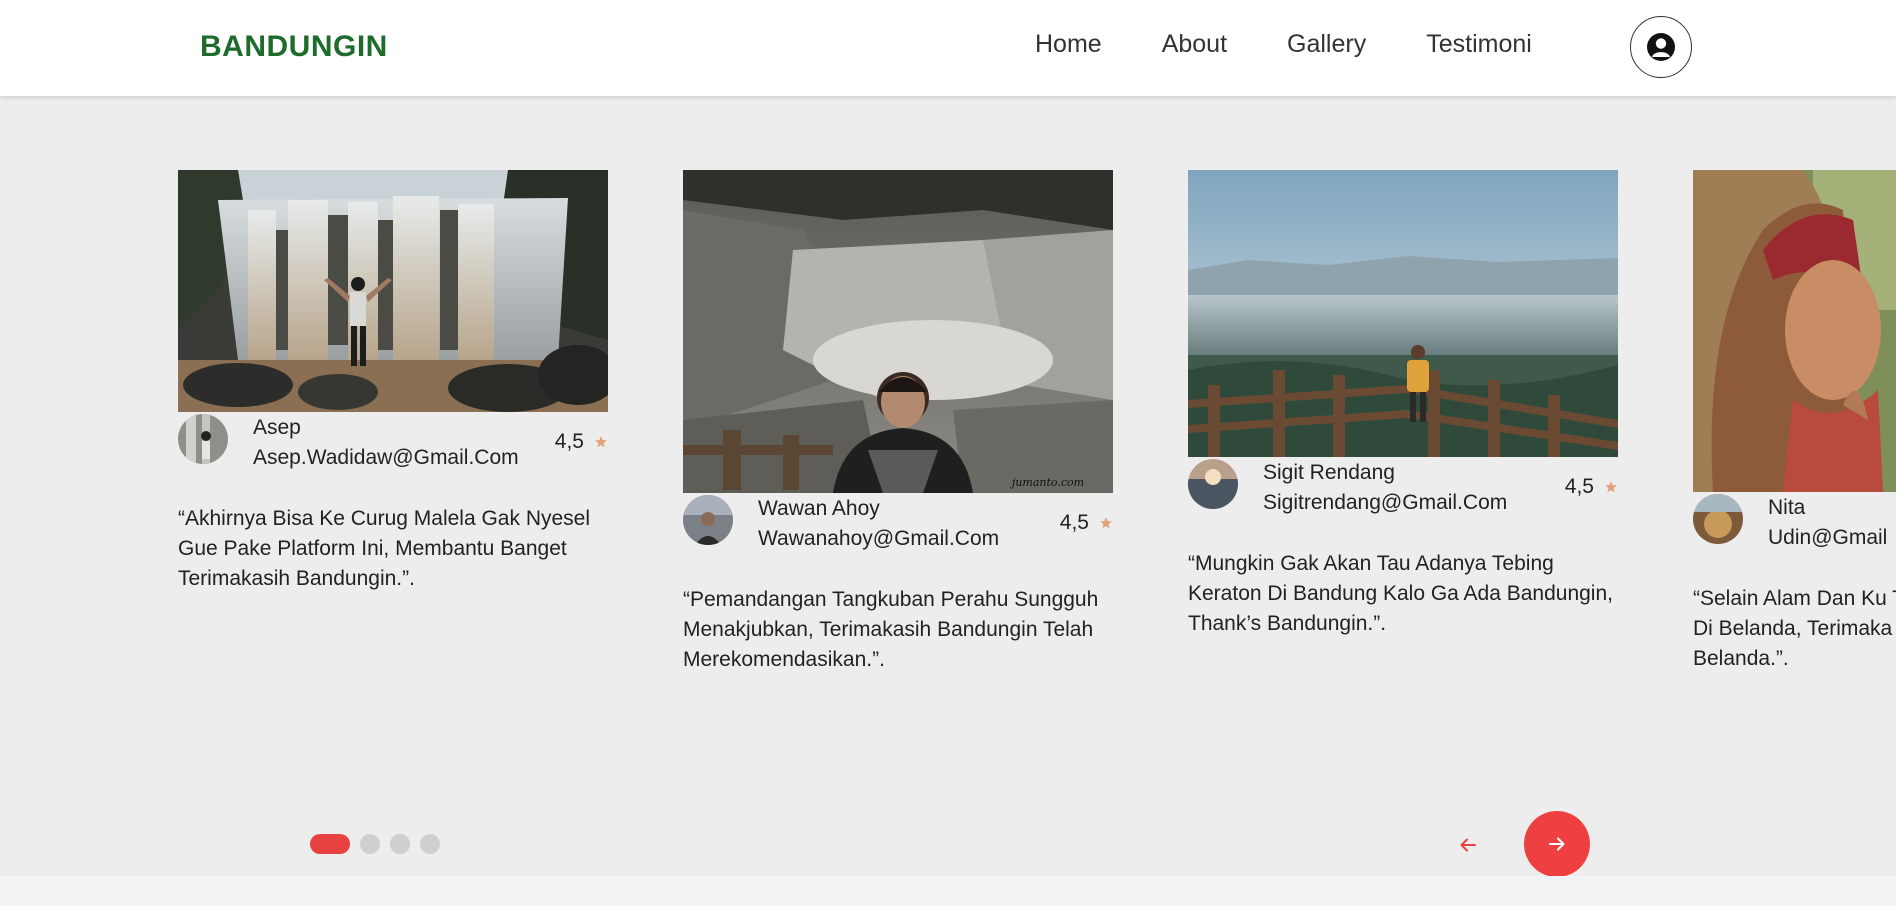 This screenshot has width=1896, height=906. I want to click on user-circle-icon, so click(1661, 47).